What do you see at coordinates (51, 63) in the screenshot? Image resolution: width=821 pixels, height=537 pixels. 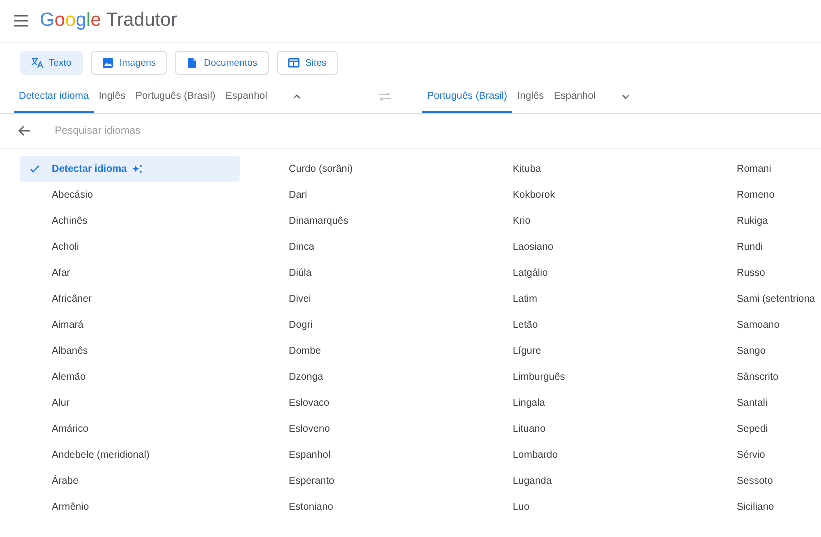 I see `mode-tab: Texto` at bounding box center [51, 63].